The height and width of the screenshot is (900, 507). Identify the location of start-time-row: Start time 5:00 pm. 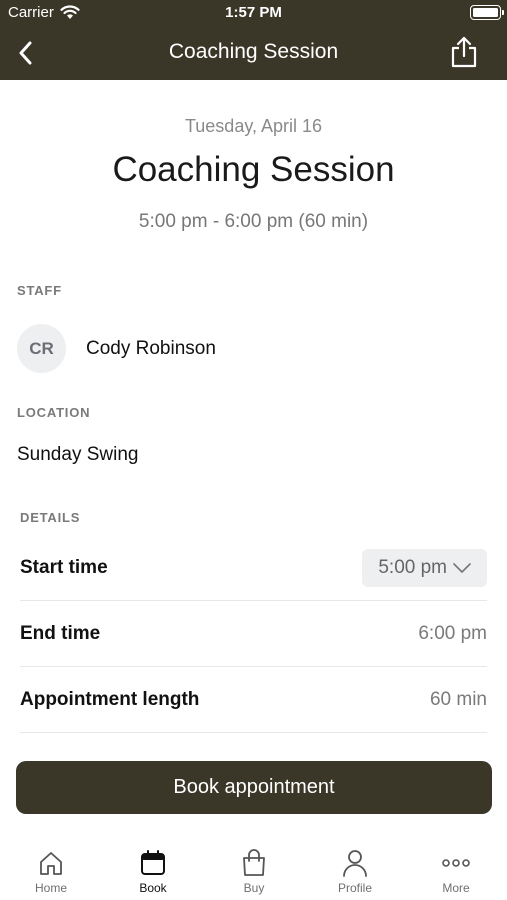
(253, 568).